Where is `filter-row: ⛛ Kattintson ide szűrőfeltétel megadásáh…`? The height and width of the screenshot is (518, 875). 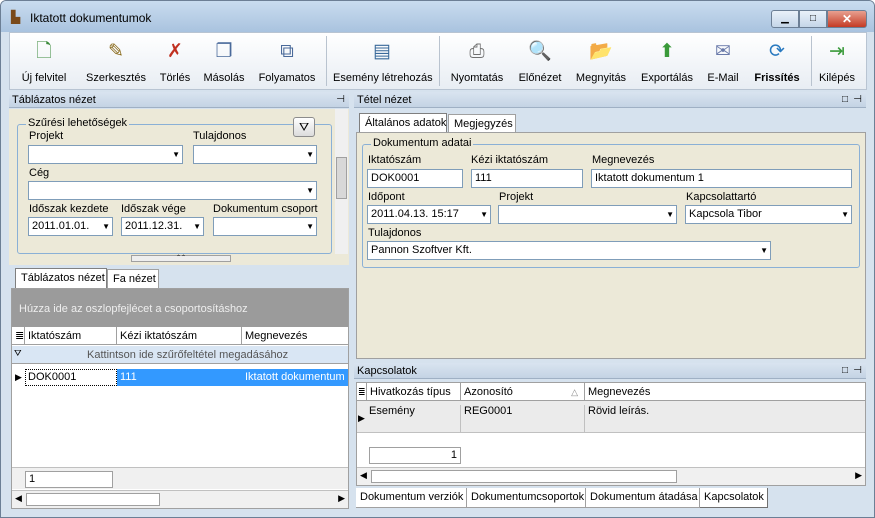
filter-row: ⛛ Kattintson ide szűrőfeltétel megadásáh… is located at coordinates (180, 355).